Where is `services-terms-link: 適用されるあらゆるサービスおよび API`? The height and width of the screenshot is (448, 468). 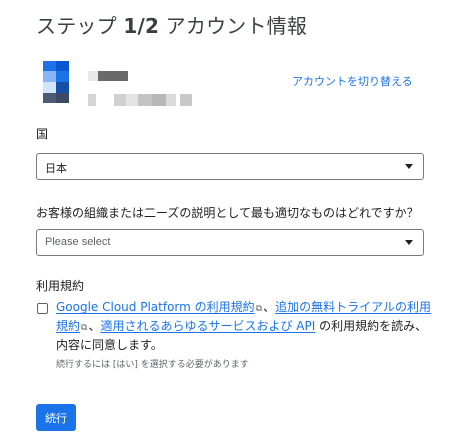 services-terms-link: 適用されるあらゆるサービスおよび API is located at coordinates (207, 326).